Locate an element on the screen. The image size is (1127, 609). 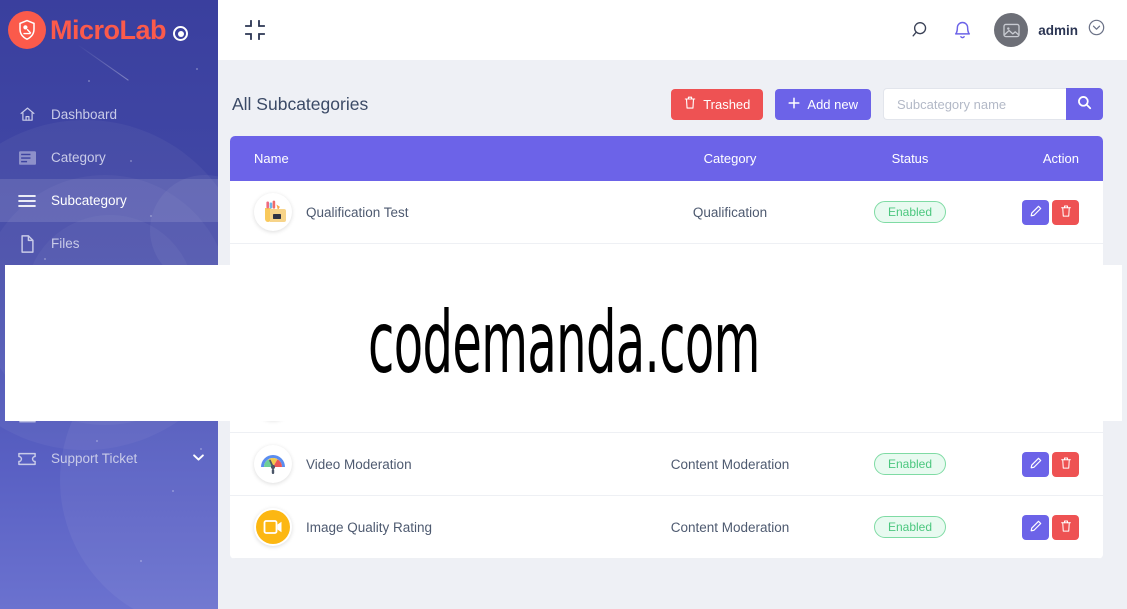
column-header-category: Category is located at coordinates (730, 158).